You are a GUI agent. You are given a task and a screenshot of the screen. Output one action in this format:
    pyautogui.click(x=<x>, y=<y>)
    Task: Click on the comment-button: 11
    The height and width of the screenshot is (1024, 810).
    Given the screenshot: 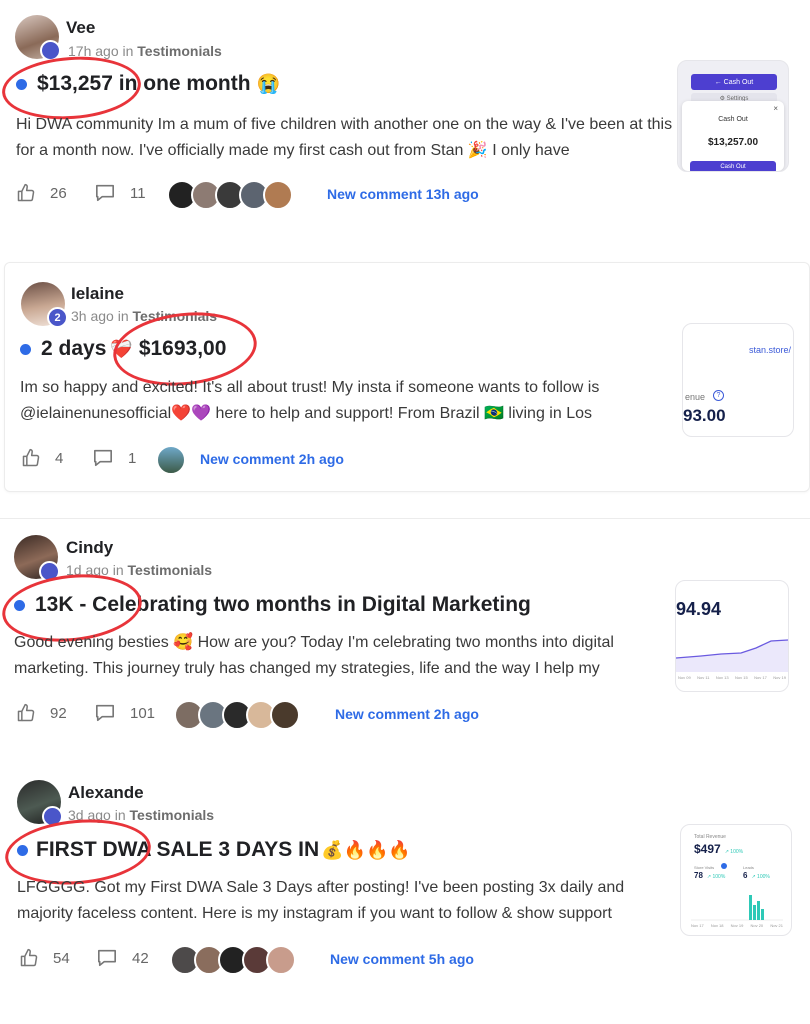 What is the action you would take?
    pyautogui.click(x=120, y=193)
    